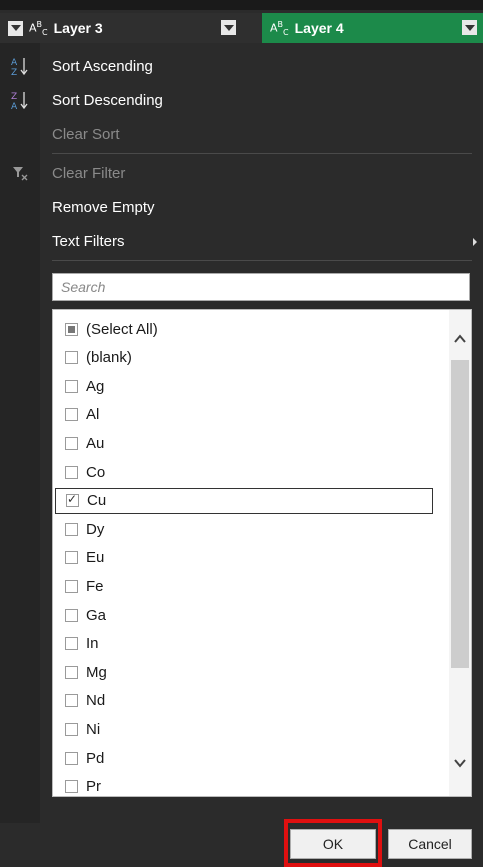 Image resolution: width=483 pixels, height=867 pixels. Describe the element at coordinates (241, 100) in the screenshot. I see `sort-descending-item: ZA Sort Descending` at that location.